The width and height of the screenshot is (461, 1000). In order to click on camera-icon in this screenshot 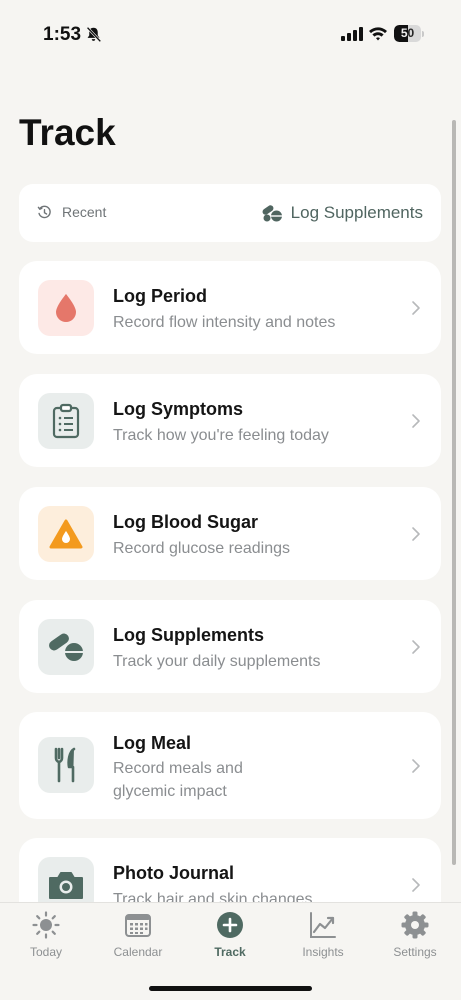, I will do `click(66, 885)`.